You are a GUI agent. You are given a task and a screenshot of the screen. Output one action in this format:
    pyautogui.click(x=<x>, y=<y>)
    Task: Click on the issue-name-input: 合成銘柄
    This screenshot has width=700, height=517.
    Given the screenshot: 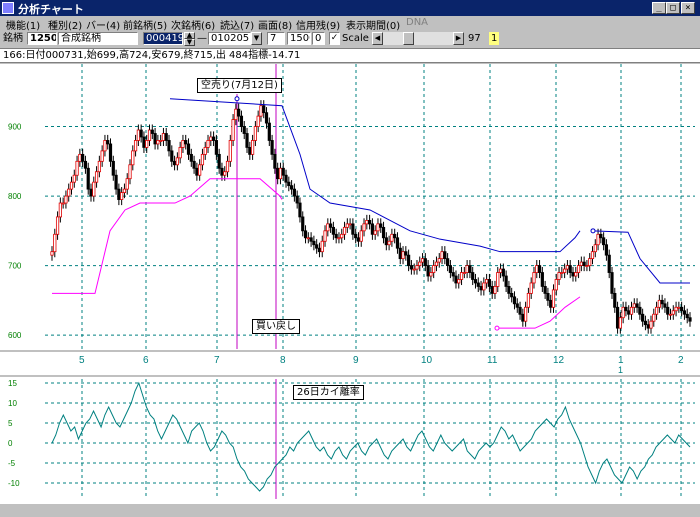 What is the action you would take?
    pyautogui.click(x=98, y=38)
    